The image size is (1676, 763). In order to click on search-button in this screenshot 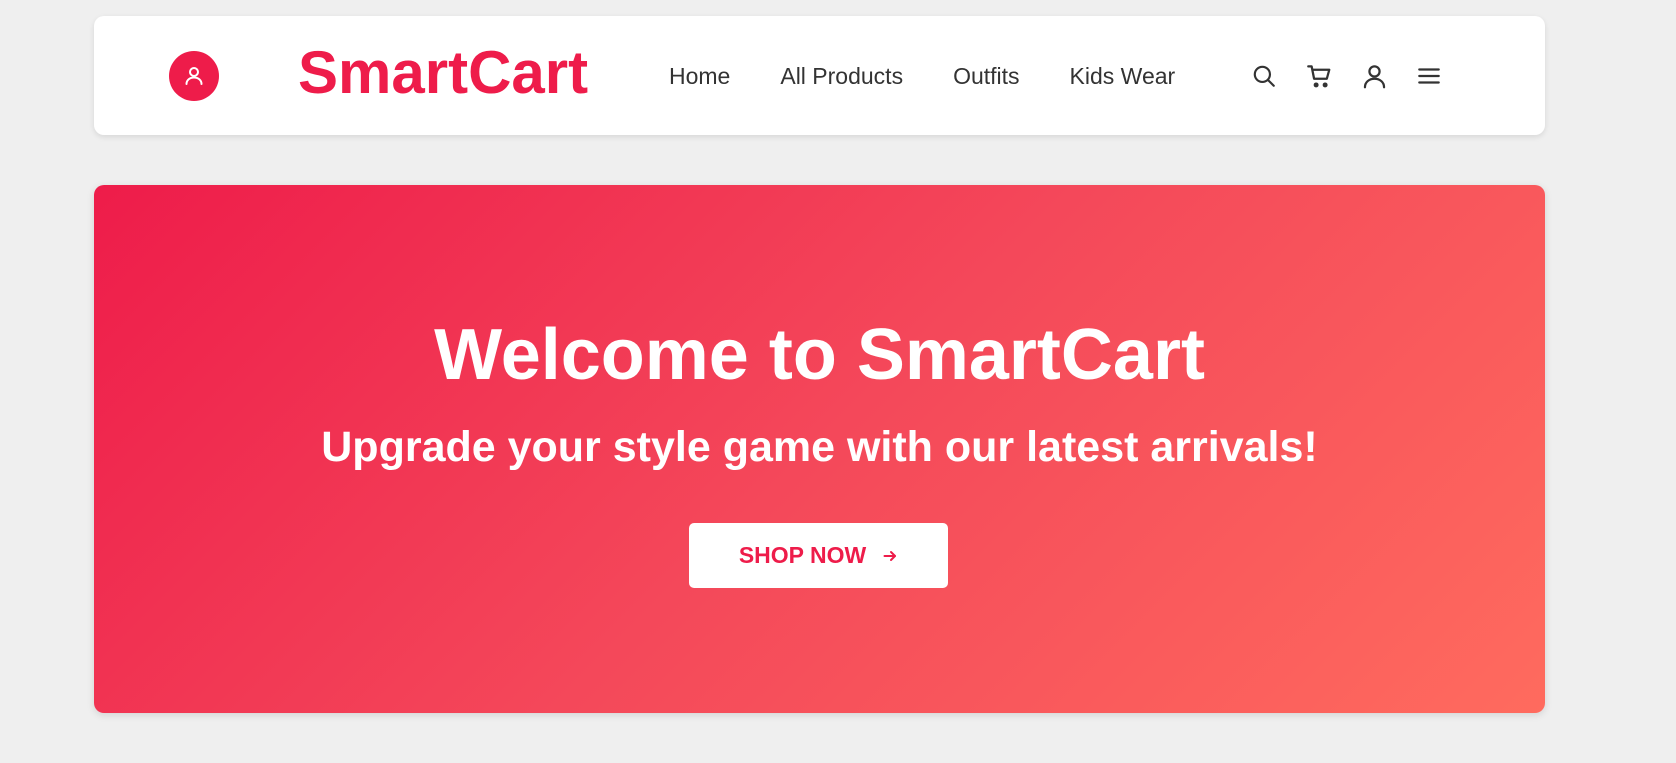, I will do `click(1264, 76)`.